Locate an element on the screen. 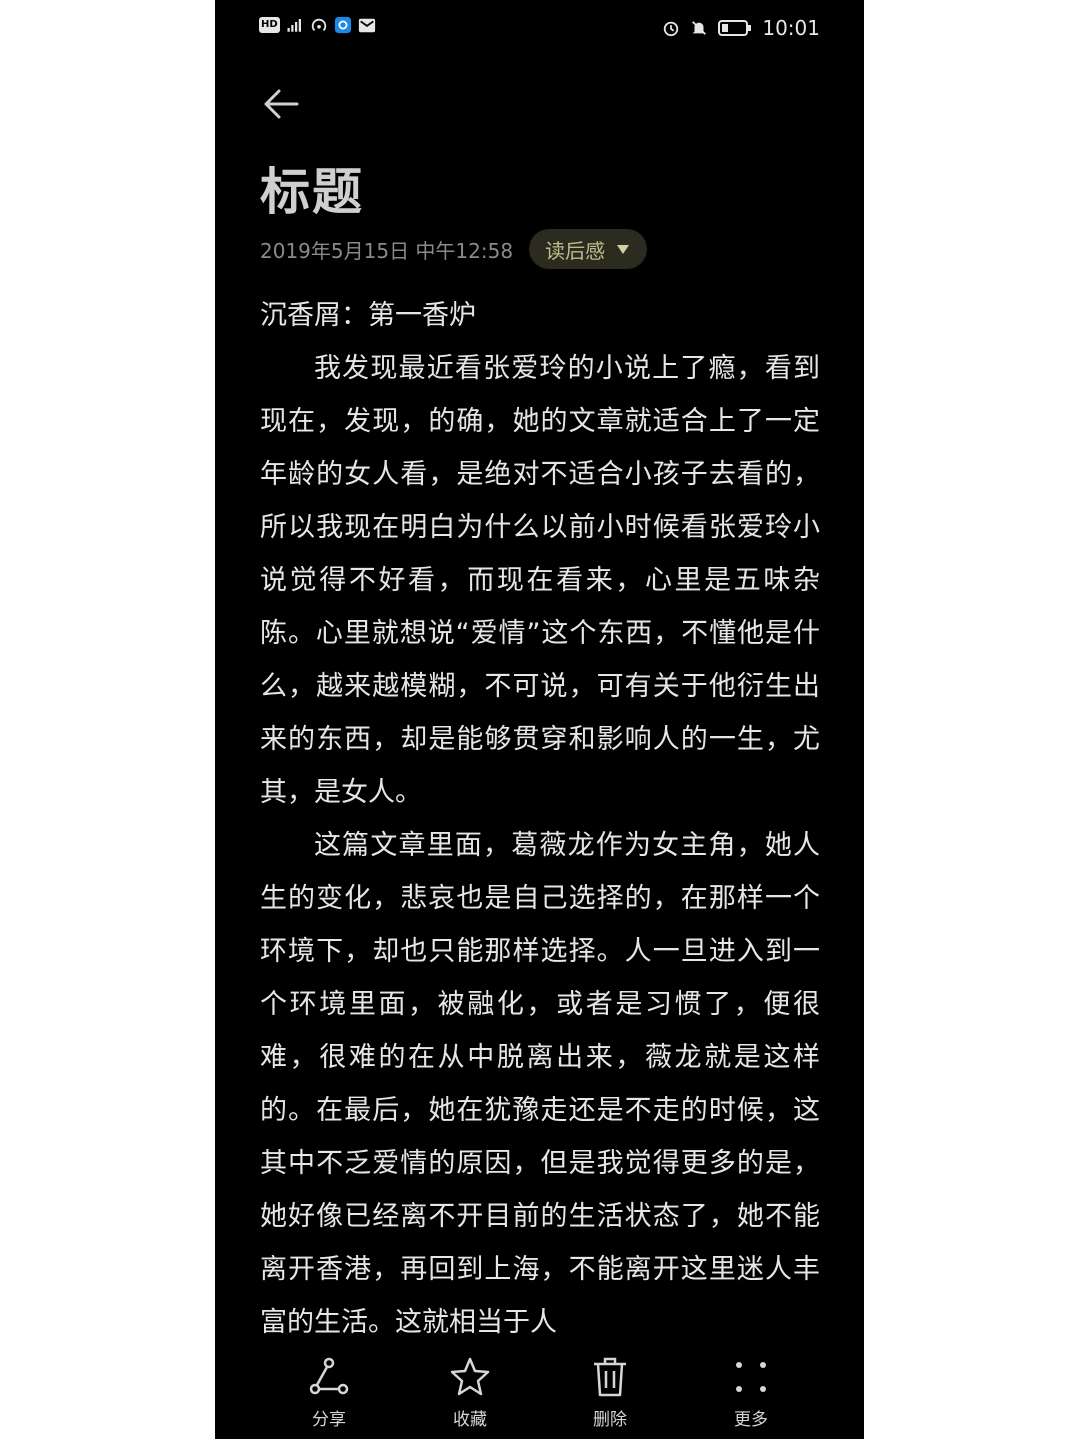  status-time: 10:01 is located at coordinates (791, 28).